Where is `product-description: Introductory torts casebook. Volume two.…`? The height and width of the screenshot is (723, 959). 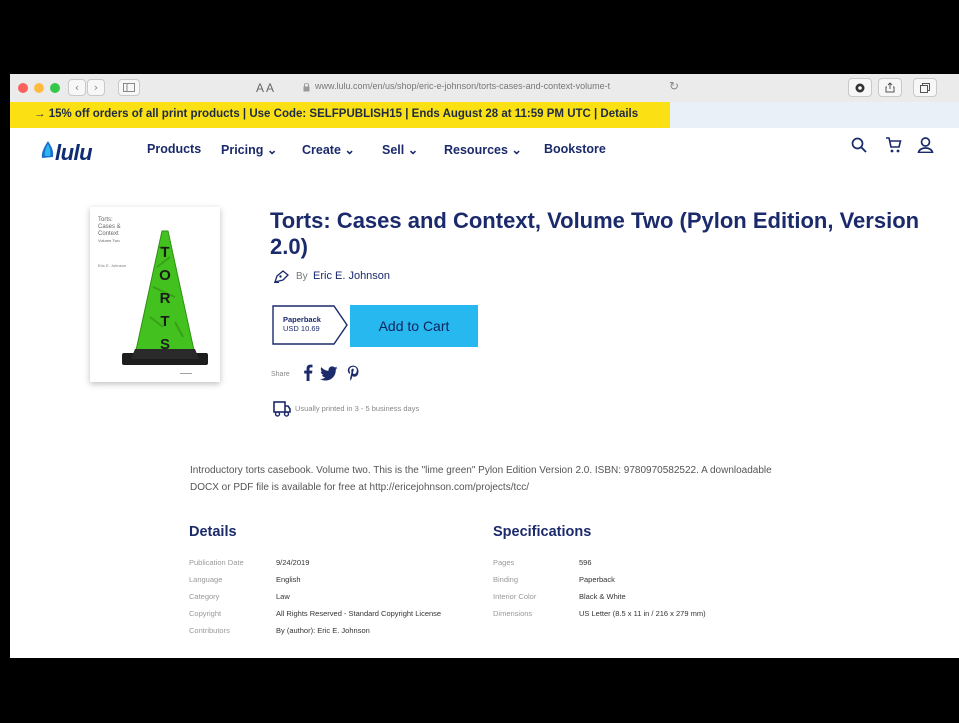 product-description: Introductory torts casebook. Volume two.… is located at coordinates (481, 479).